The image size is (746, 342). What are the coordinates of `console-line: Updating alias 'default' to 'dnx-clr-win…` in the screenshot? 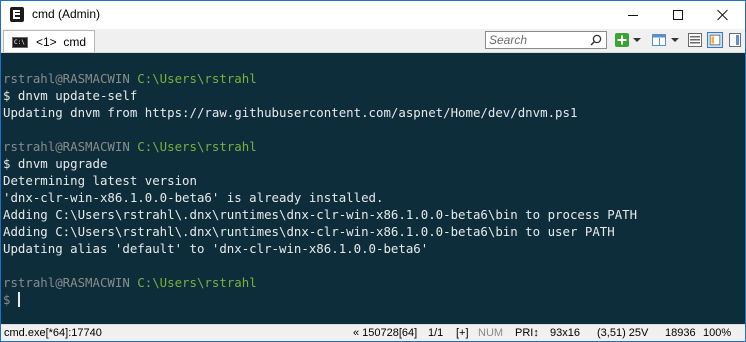 It's located at (216, 248).